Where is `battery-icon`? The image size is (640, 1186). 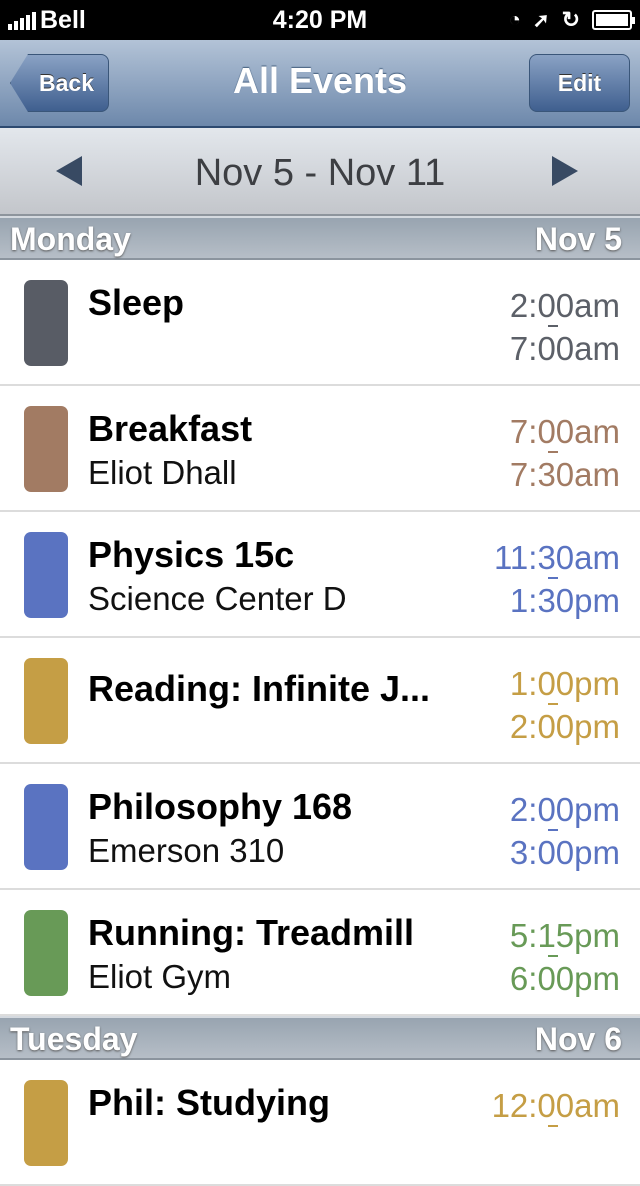 battery-icon is located at coordinates (613, 20).